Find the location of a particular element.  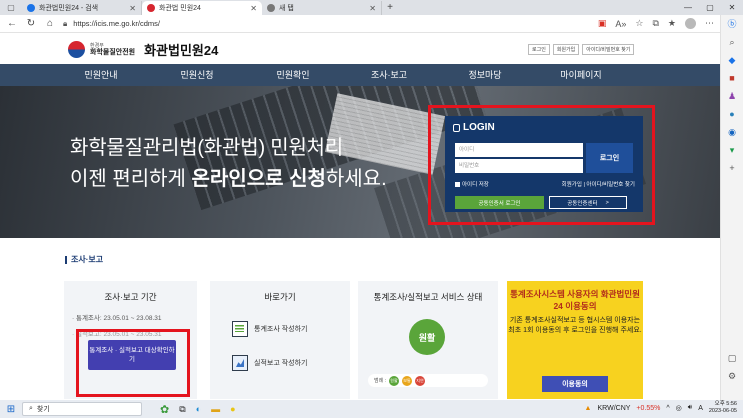

url-field: 🔒︎ https://icis.me.go.kr/cdms/ is located at coordinates (327, 24).